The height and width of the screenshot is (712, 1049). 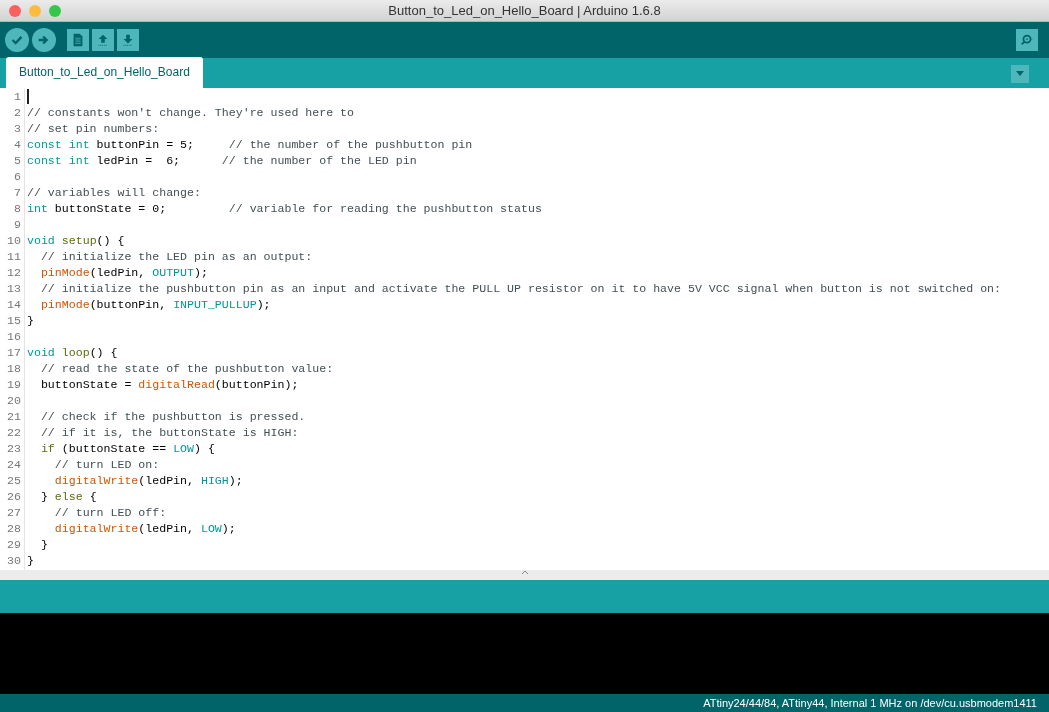 What do you see at coordinates (169, 433) in the screenshot?
I see `code-line: // if it is, the buttonState is HIGH:` at bounding box center [169, 433].